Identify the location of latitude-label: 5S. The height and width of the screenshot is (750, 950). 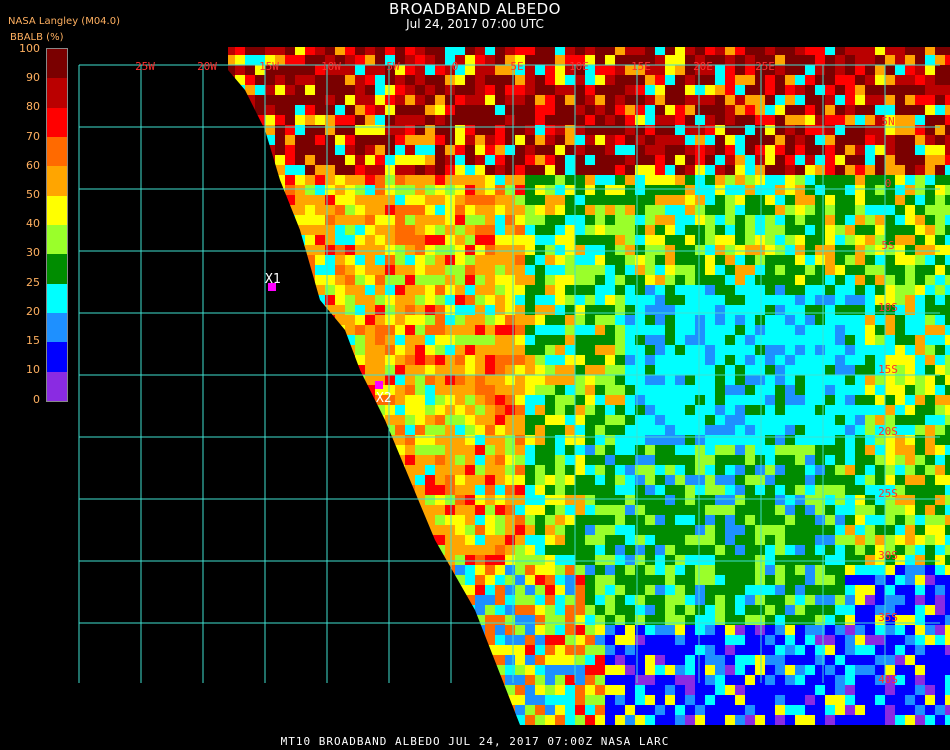
(887, 245).